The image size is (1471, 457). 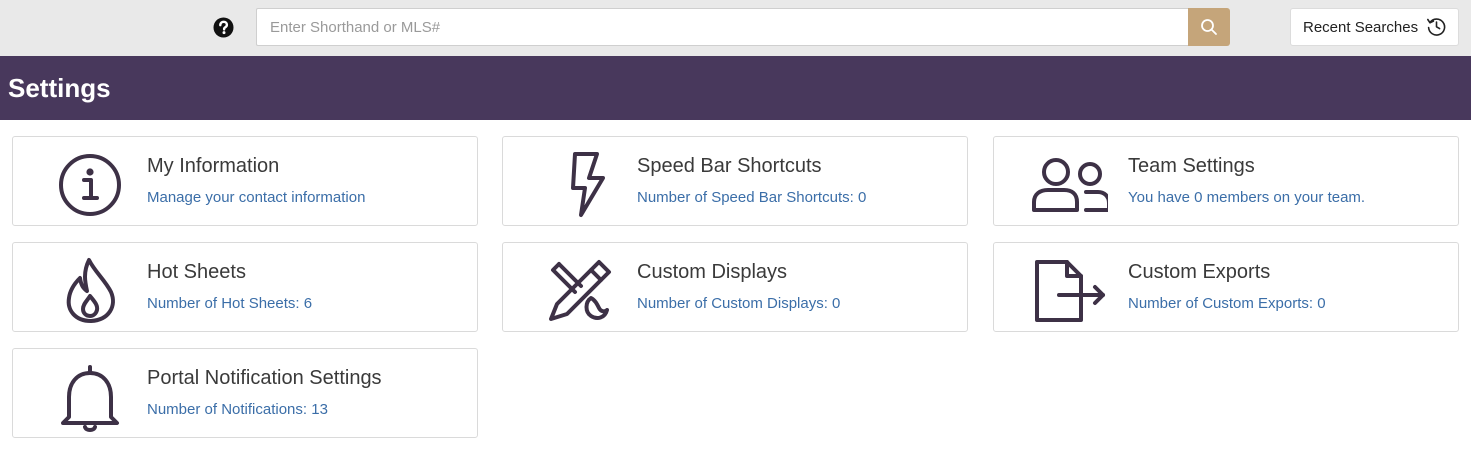 What do you see at coordinates (738, 303) in the screenshot?
I see `card-description: Number of Custom Displays: 0` at bounding box center [738, 303].